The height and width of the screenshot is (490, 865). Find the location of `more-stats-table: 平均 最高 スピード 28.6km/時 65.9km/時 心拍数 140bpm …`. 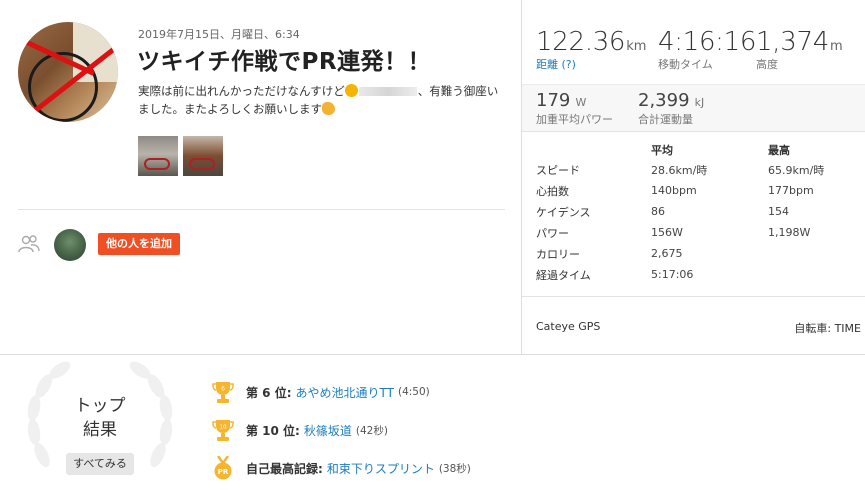

more-stats-table: 平均 最高 スピード 28.6km/時 65.9km/時 心拍数 140bpm … is located at coordinates (697, 213).